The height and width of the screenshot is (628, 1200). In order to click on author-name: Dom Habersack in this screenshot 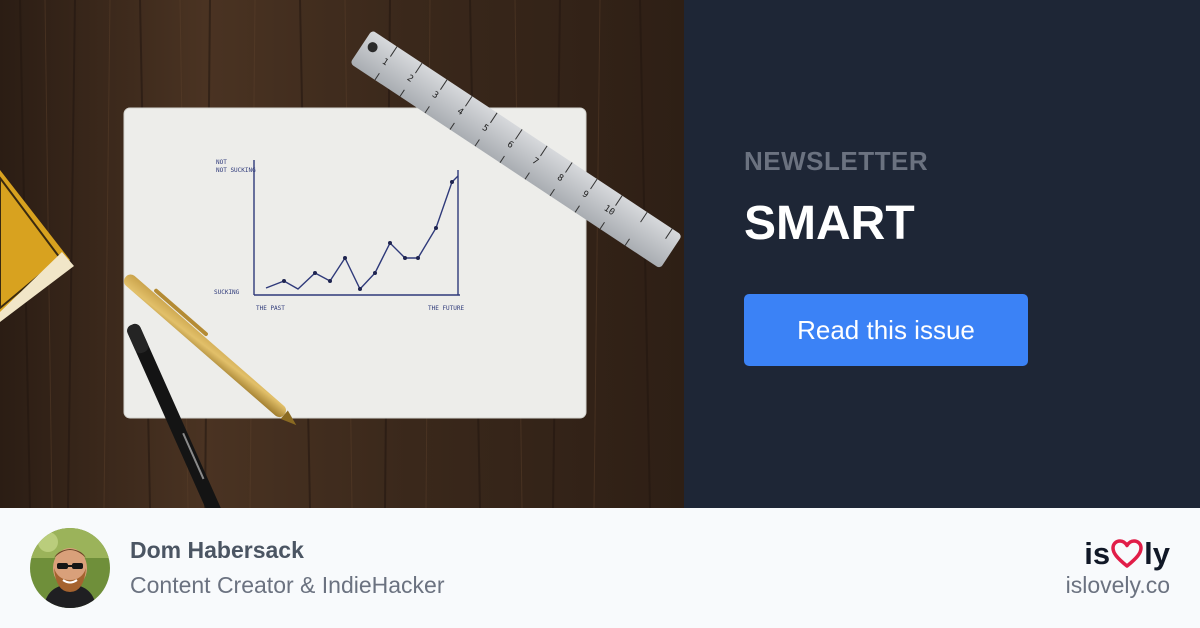, I will do `click(217, 550)`.